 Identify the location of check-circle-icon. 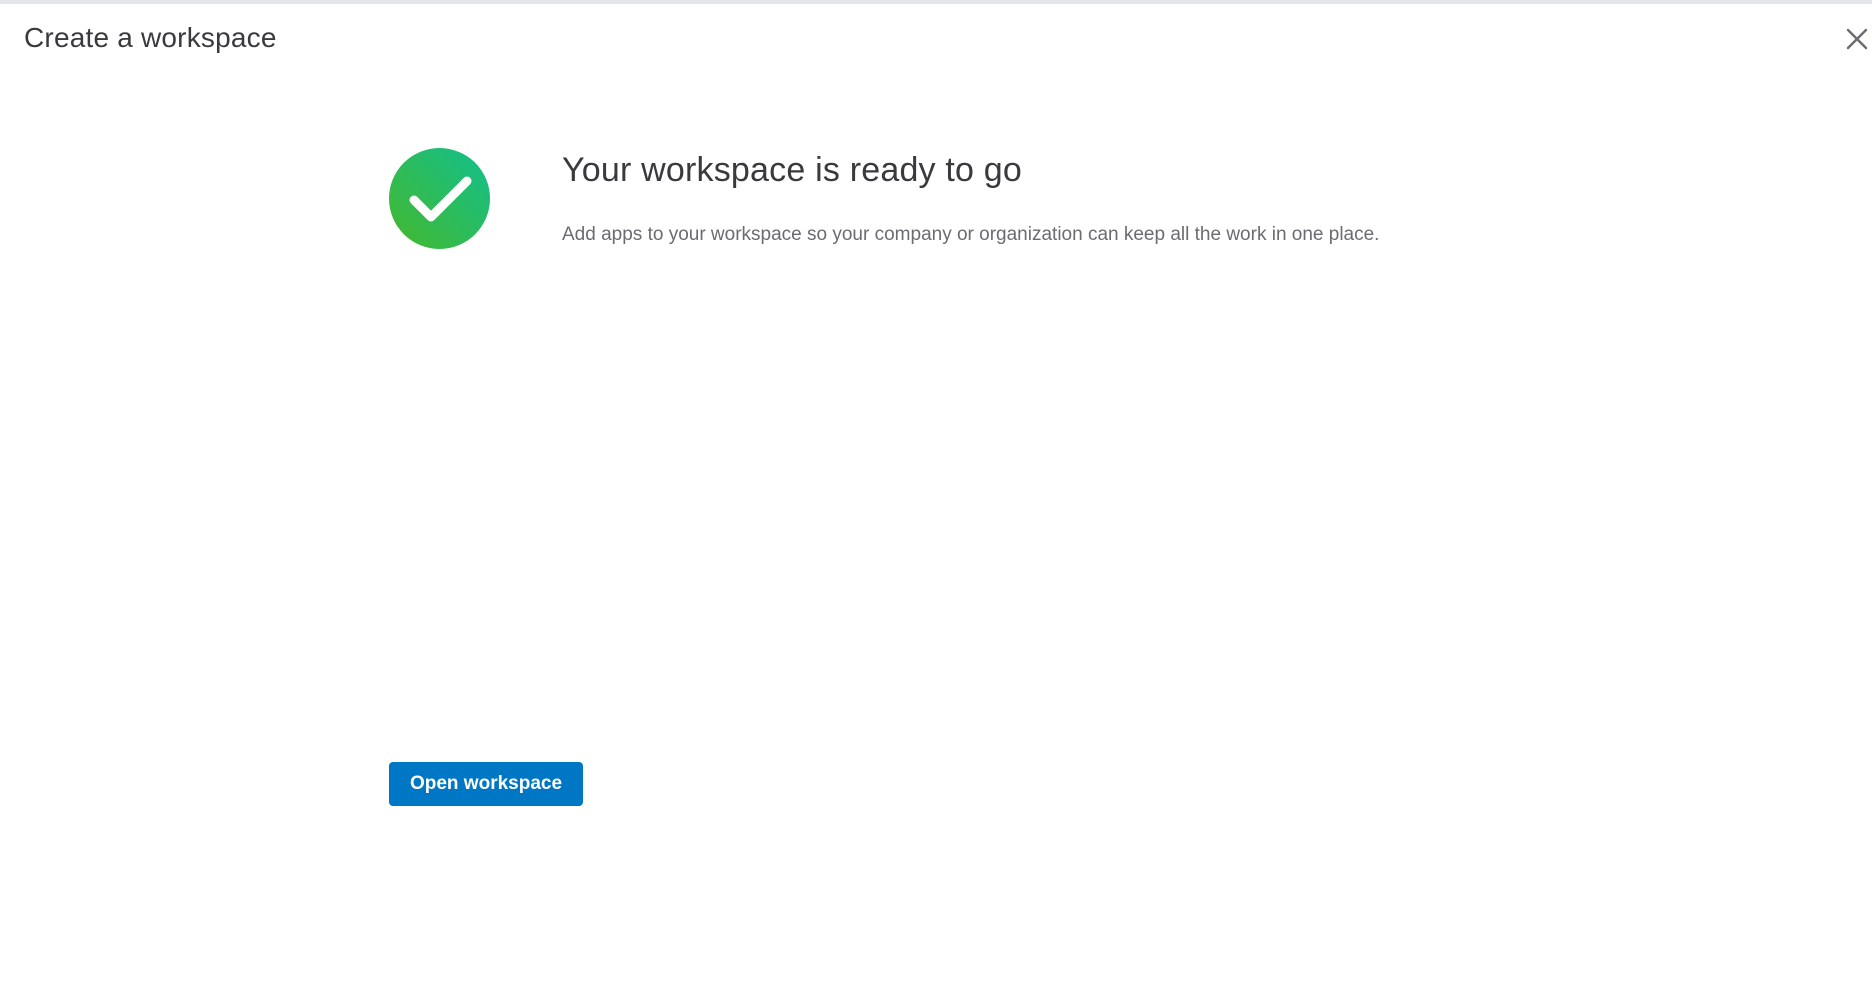
(439, 198).